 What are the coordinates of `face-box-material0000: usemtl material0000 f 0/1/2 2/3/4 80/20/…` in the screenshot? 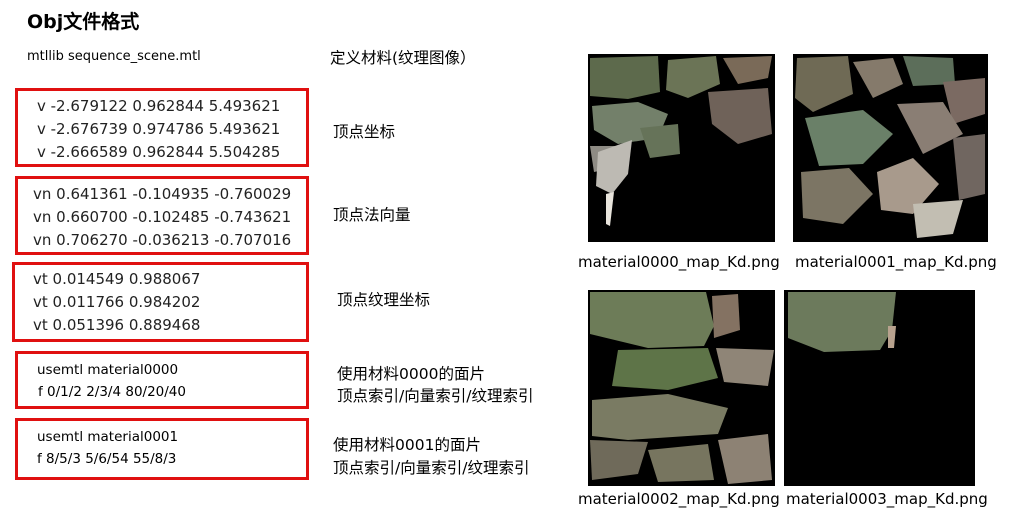 It's located at (162, 380).